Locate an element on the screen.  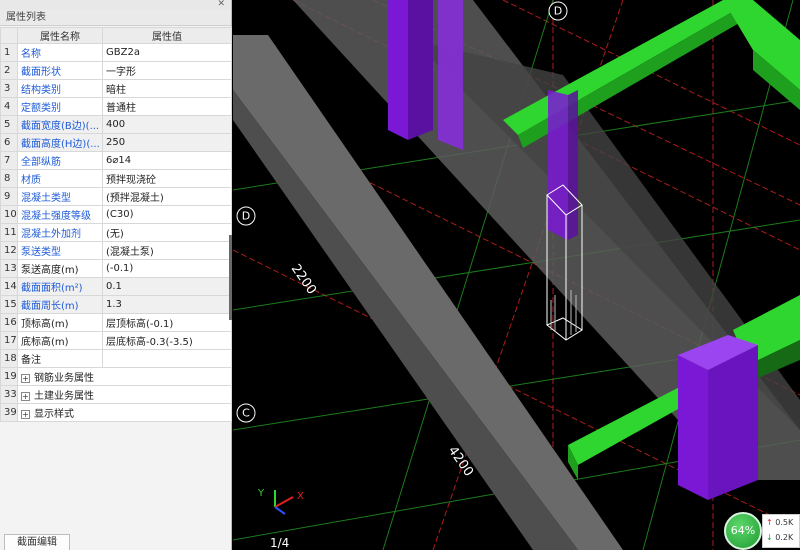
group-row: 33 + 土建业务属性 is located at coordinates (116, 394).